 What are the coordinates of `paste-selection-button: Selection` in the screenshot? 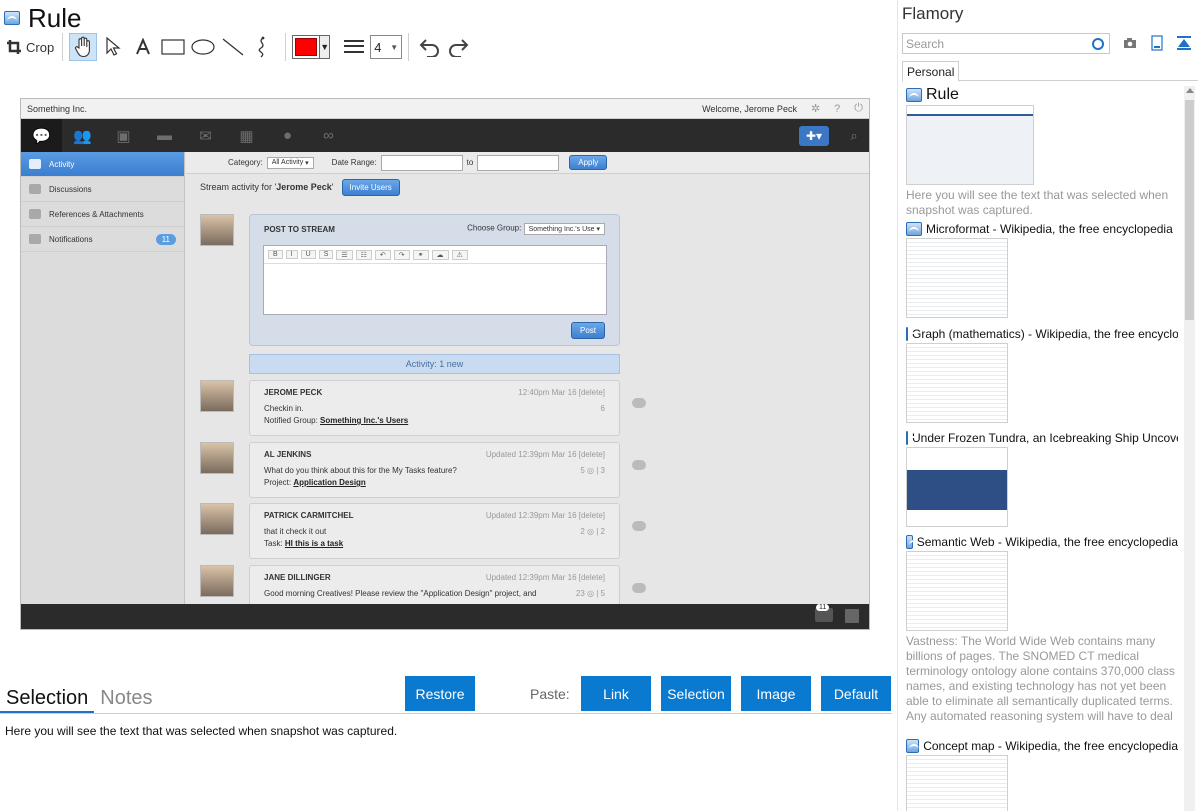 It's located at (696, 693).